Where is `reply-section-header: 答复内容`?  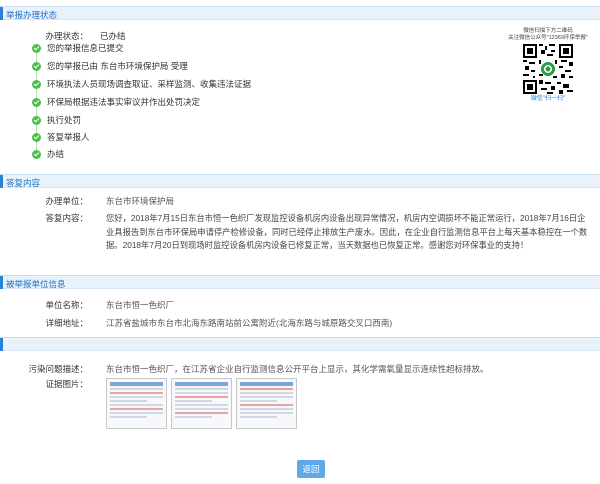 reply-section-header: 答复内容 is located at coordinates (300, 181).